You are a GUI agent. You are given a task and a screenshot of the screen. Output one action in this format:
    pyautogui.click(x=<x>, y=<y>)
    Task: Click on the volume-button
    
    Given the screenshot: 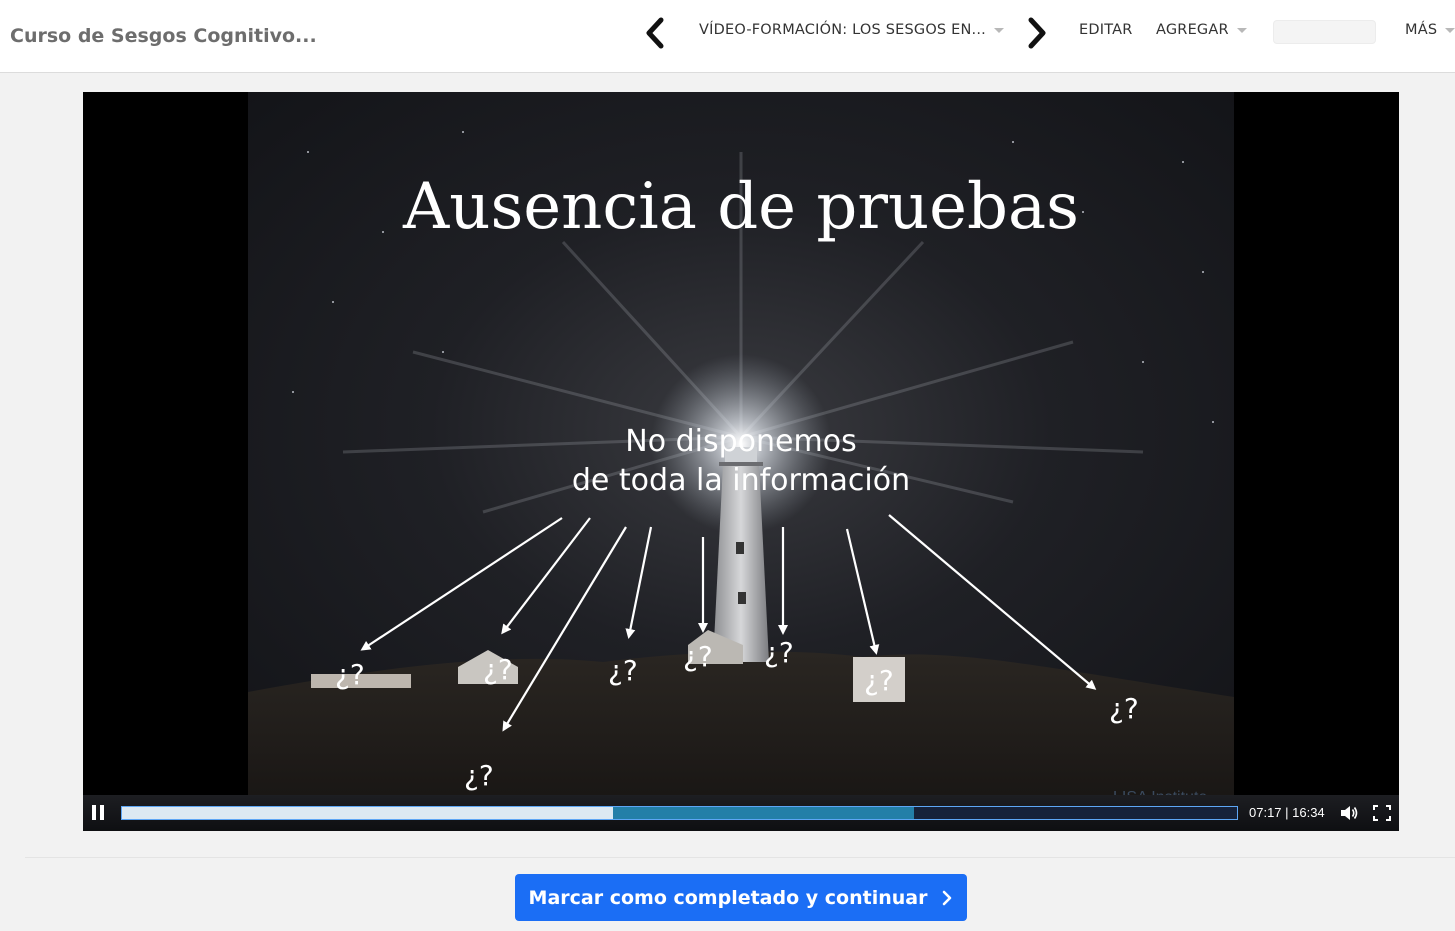 What is the action you would take?
    pyautogui.click(x=1349, y=813)
    